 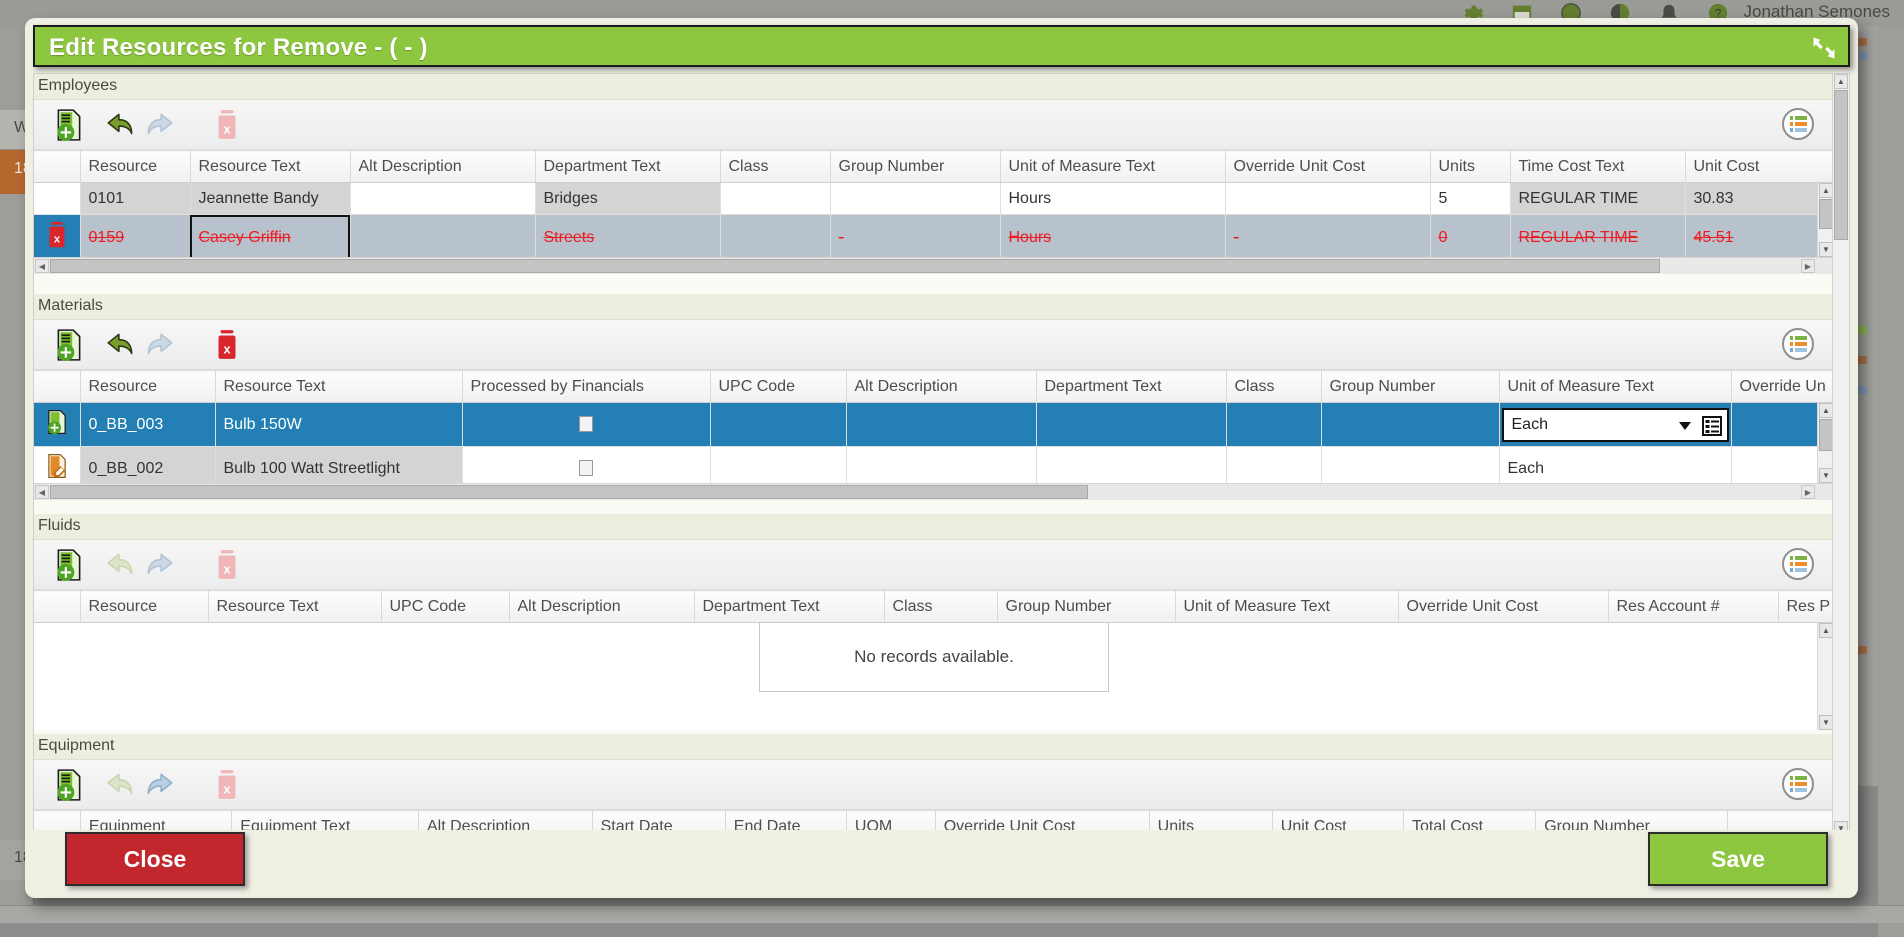 What do you see at coordinates (1598, 166) in the screenshot?
I see `col-time-cost-text: Time Cost Text` at bounding box center [1598, 166].